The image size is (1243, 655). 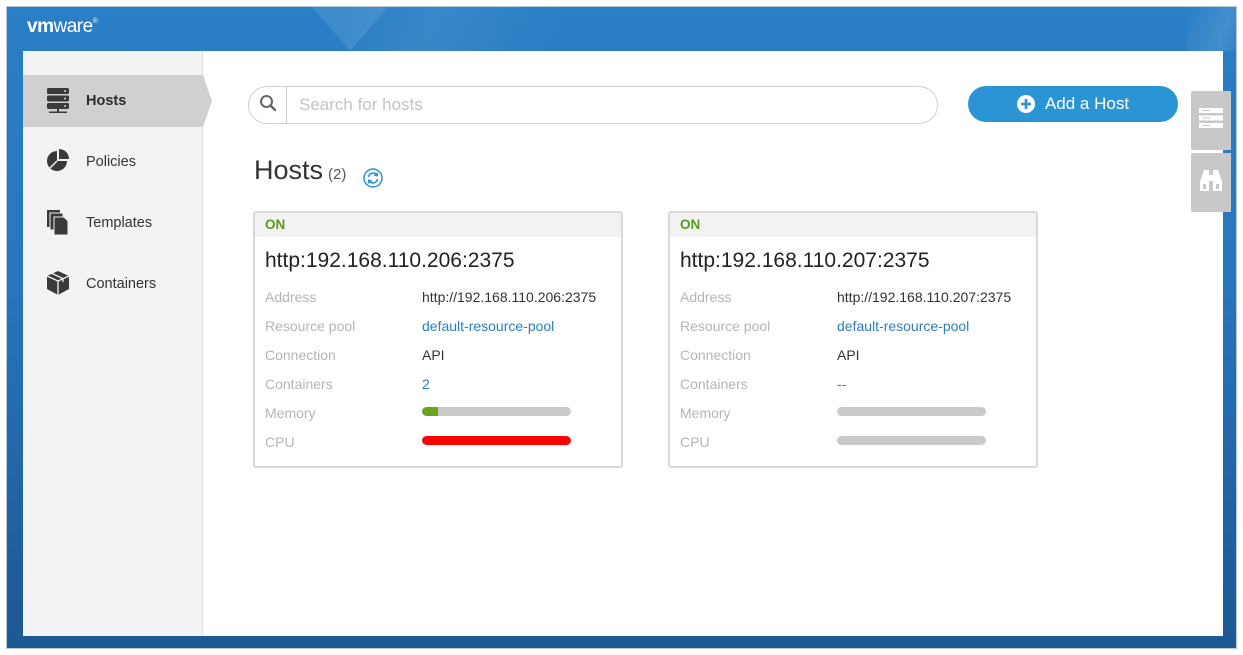 I want to click on plus-circle-icon, so click(x=1025, y=104).